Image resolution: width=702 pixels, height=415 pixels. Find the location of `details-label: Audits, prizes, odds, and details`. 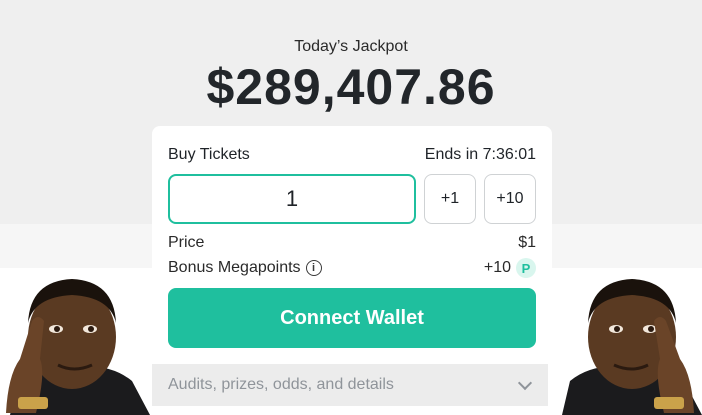

details-label: Audits, prizes, odds, and details is located at coordinates (281, 384).